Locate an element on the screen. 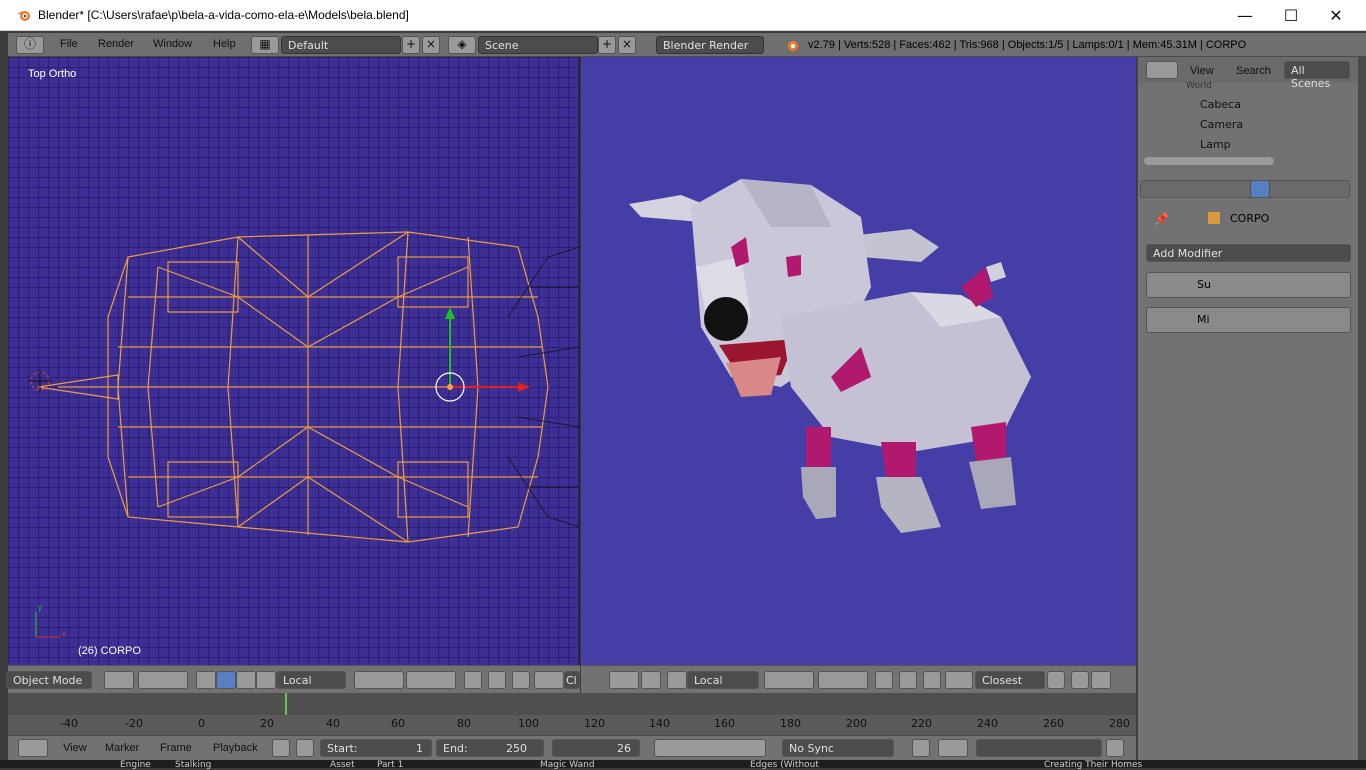 The height and width of the screenshot is (770, 1366). timeline-track is located at coordinates (572, 704).